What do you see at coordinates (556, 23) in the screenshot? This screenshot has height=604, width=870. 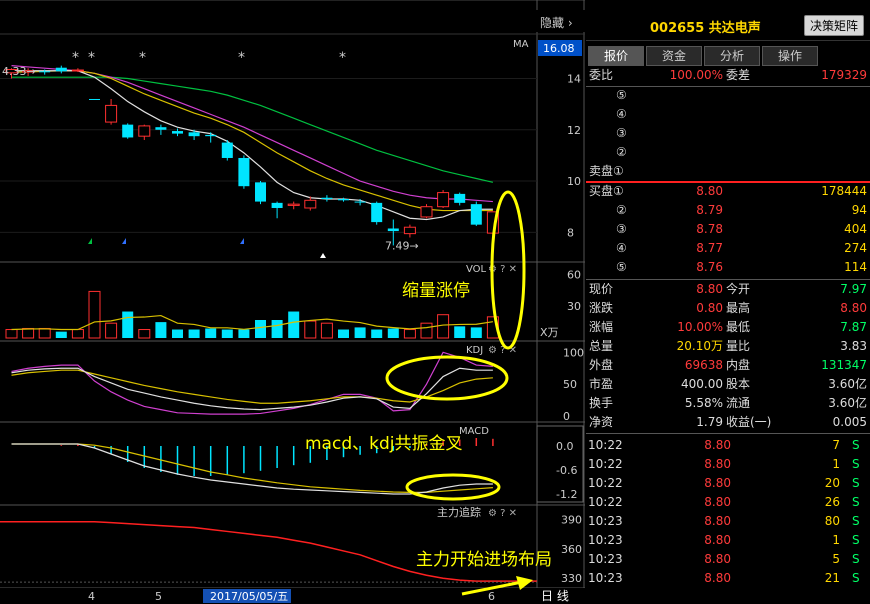 I see `hide-button: 隐藏 ›` at bounding box center [556, 23].